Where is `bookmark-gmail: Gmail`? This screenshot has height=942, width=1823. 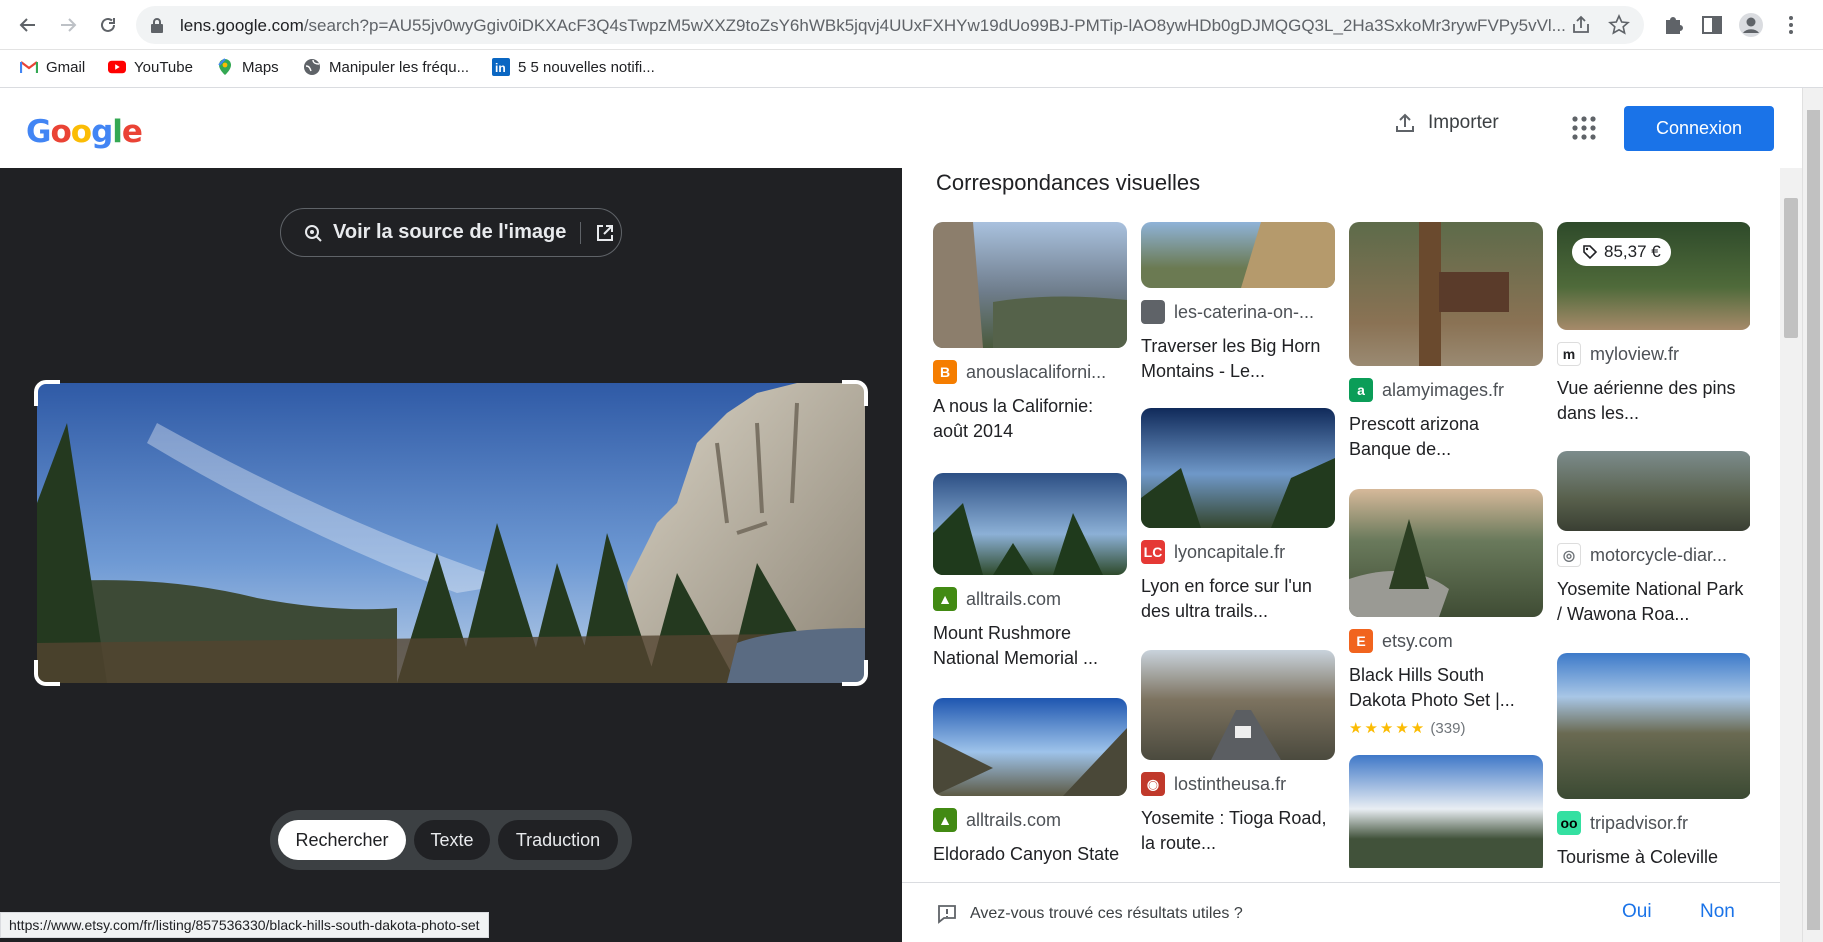
bookmark-gmail: Gmail is located at coordinates (52, 67).